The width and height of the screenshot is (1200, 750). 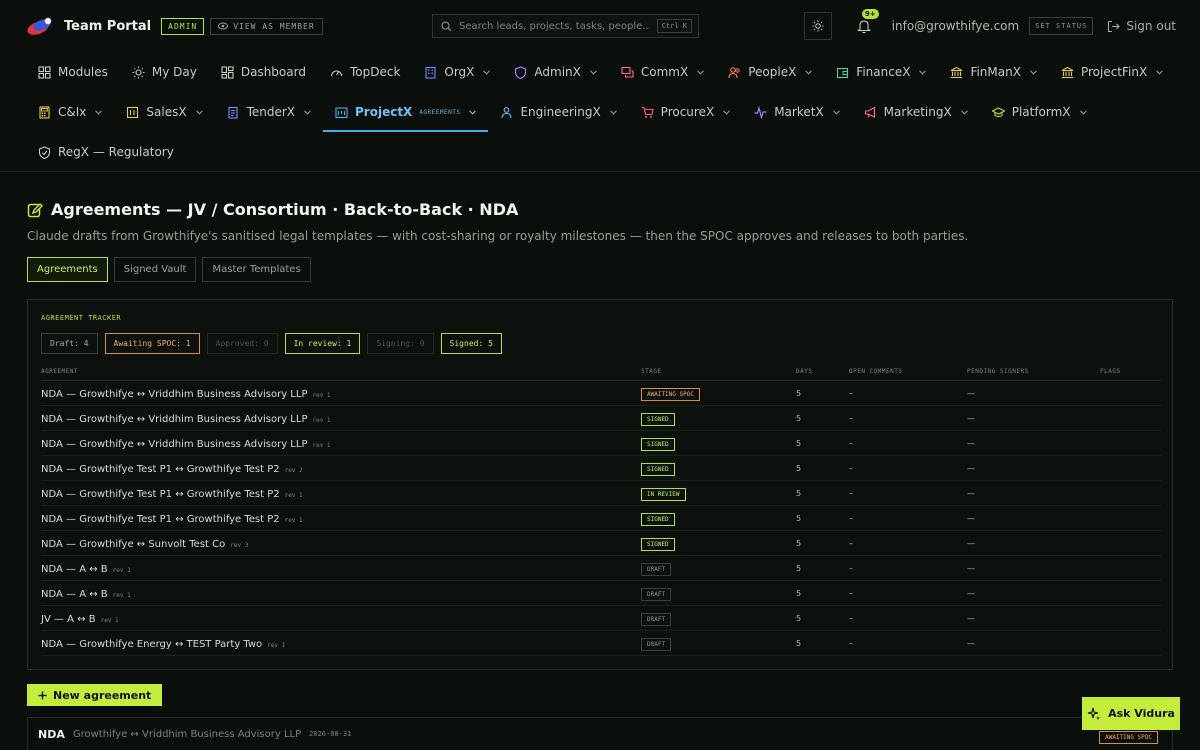 I want to click on column-header-stage: STAGE, so click(x=651, y=371).